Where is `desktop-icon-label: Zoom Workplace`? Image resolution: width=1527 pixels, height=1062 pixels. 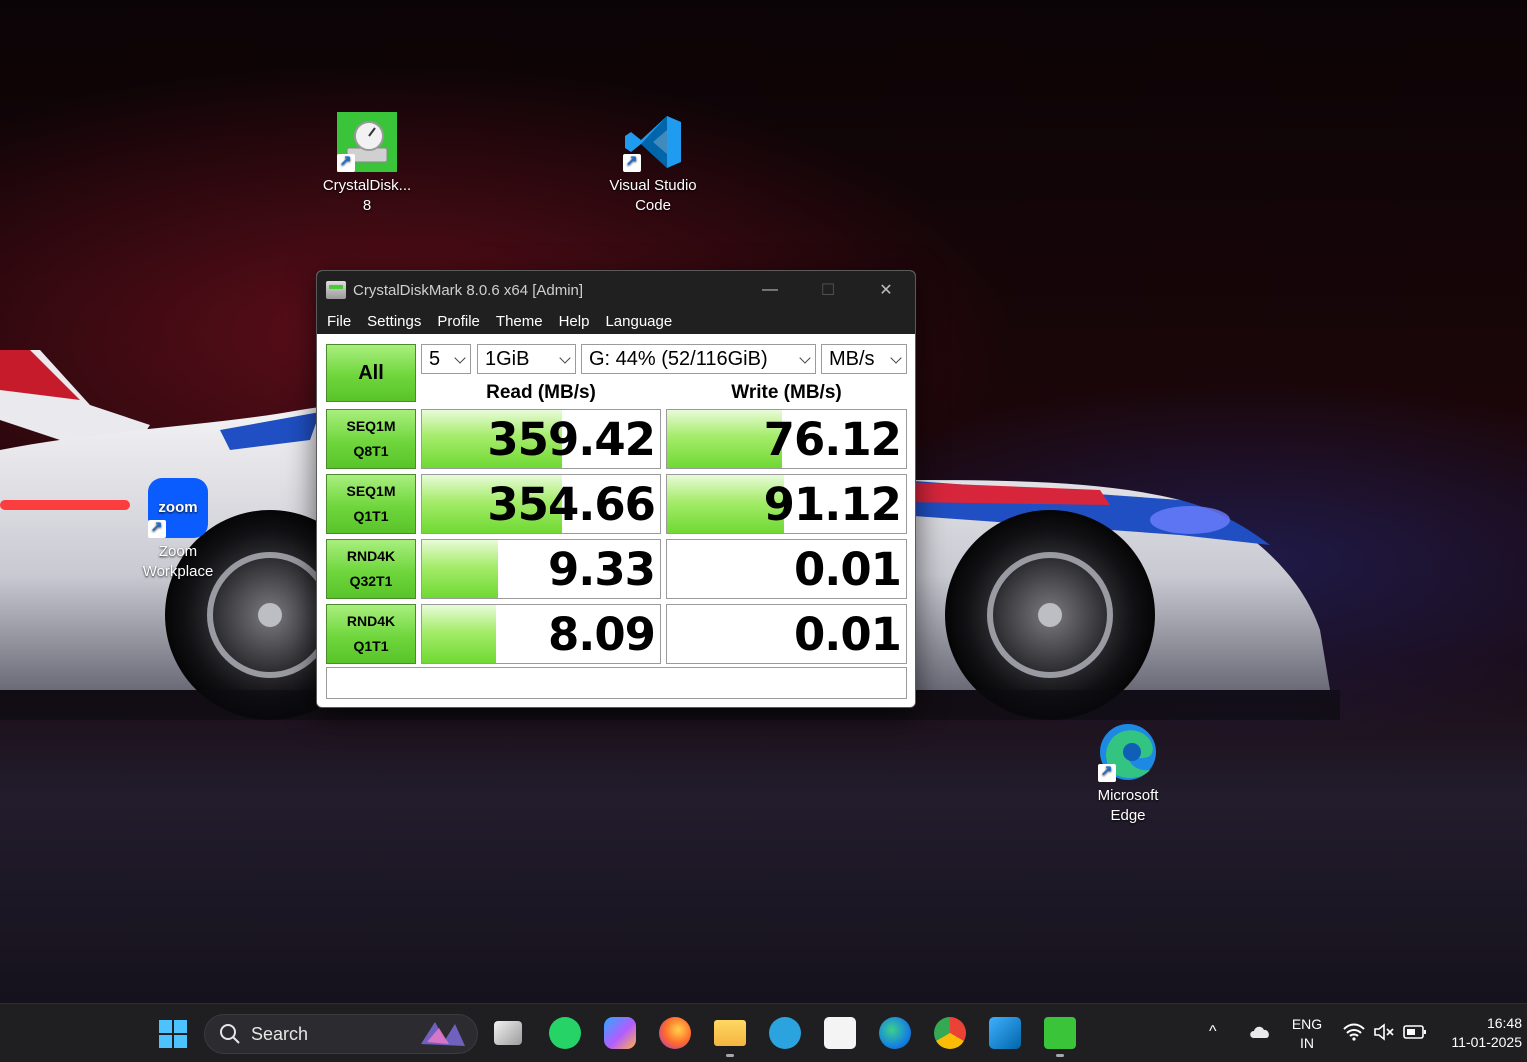
desktop-icon-label: Zoom Workplace is located at coordinates (178, 561).